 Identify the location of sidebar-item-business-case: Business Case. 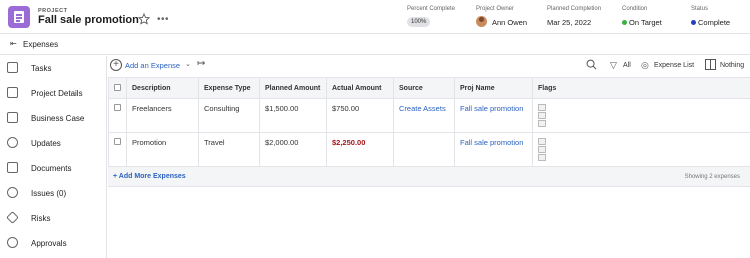
(53, 118).